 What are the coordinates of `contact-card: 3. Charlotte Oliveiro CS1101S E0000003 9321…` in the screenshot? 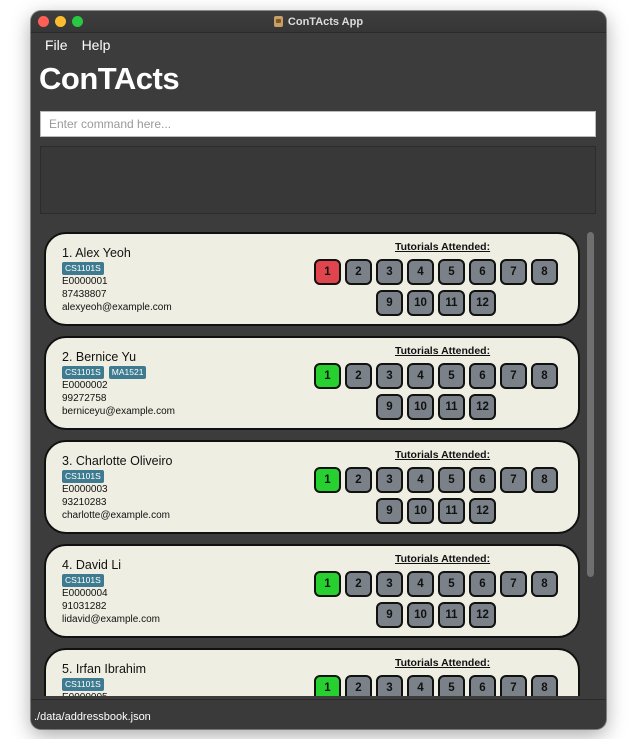 It's located at (312, 487).